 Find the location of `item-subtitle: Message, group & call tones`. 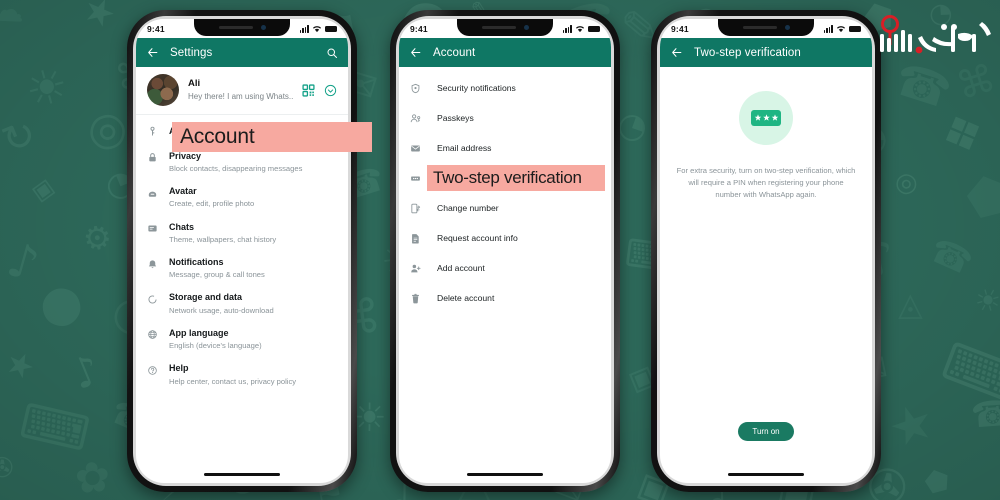

item-subtitle: Message, group & call tones is located at coordinates (217, 275).